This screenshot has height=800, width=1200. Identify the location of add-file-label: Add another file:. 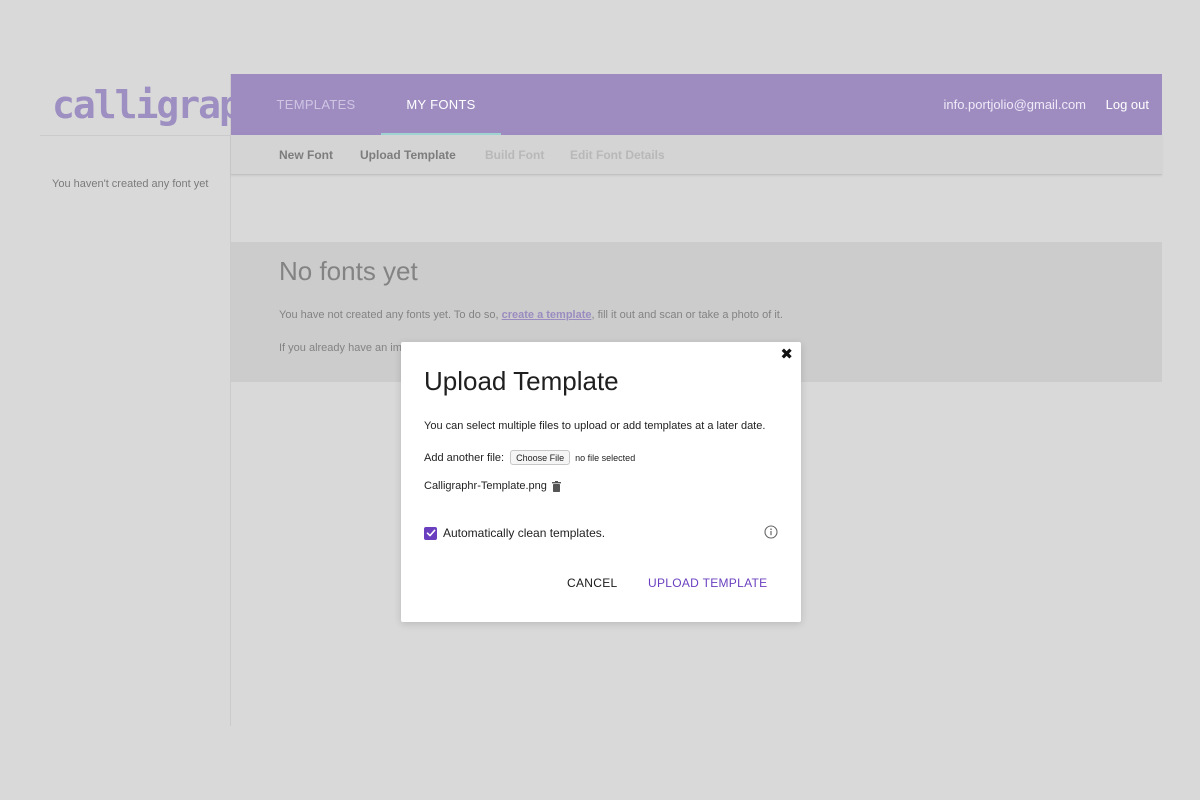
(464, 457).